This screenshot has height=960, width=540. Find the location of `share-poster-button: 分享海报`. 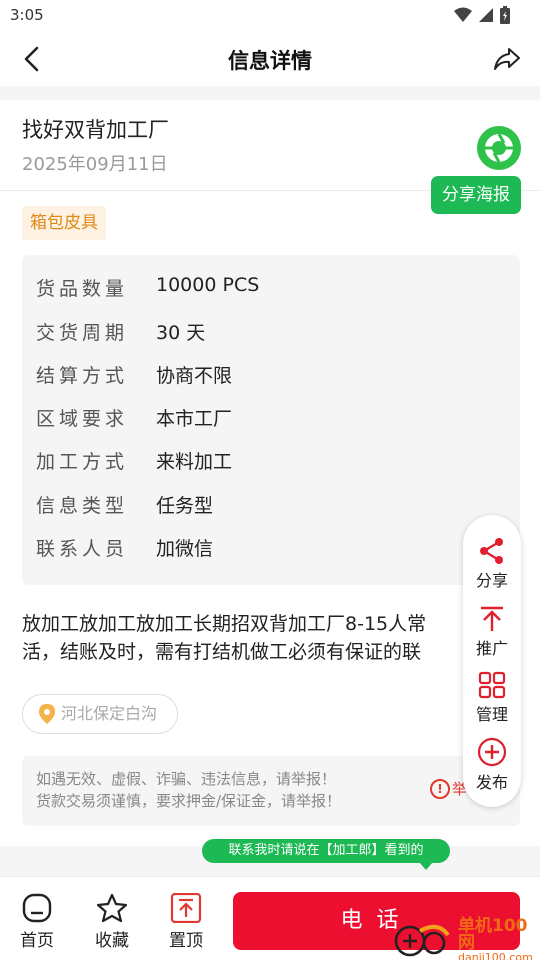

share-poster-button: 分享海报 is located at coordinates (476, 195).